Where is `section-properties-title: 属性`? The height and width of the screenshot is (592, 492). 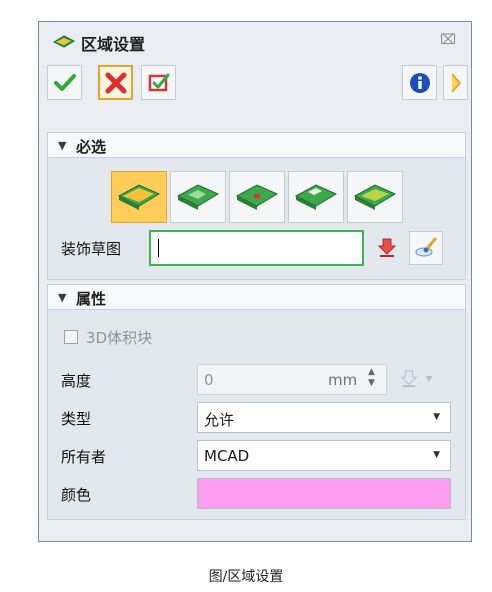 section-properties-title: 属性 is located at coordinates (91, 299).